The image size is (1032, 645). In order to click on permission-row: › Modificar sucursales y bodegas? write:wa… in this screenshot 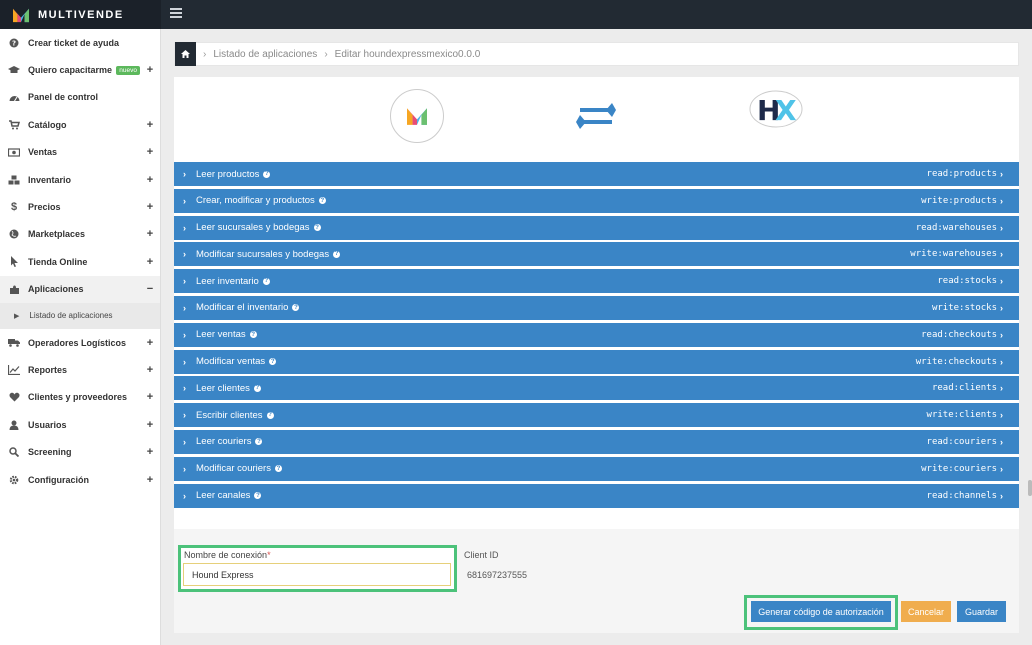, I will do `click(596, 254)`.